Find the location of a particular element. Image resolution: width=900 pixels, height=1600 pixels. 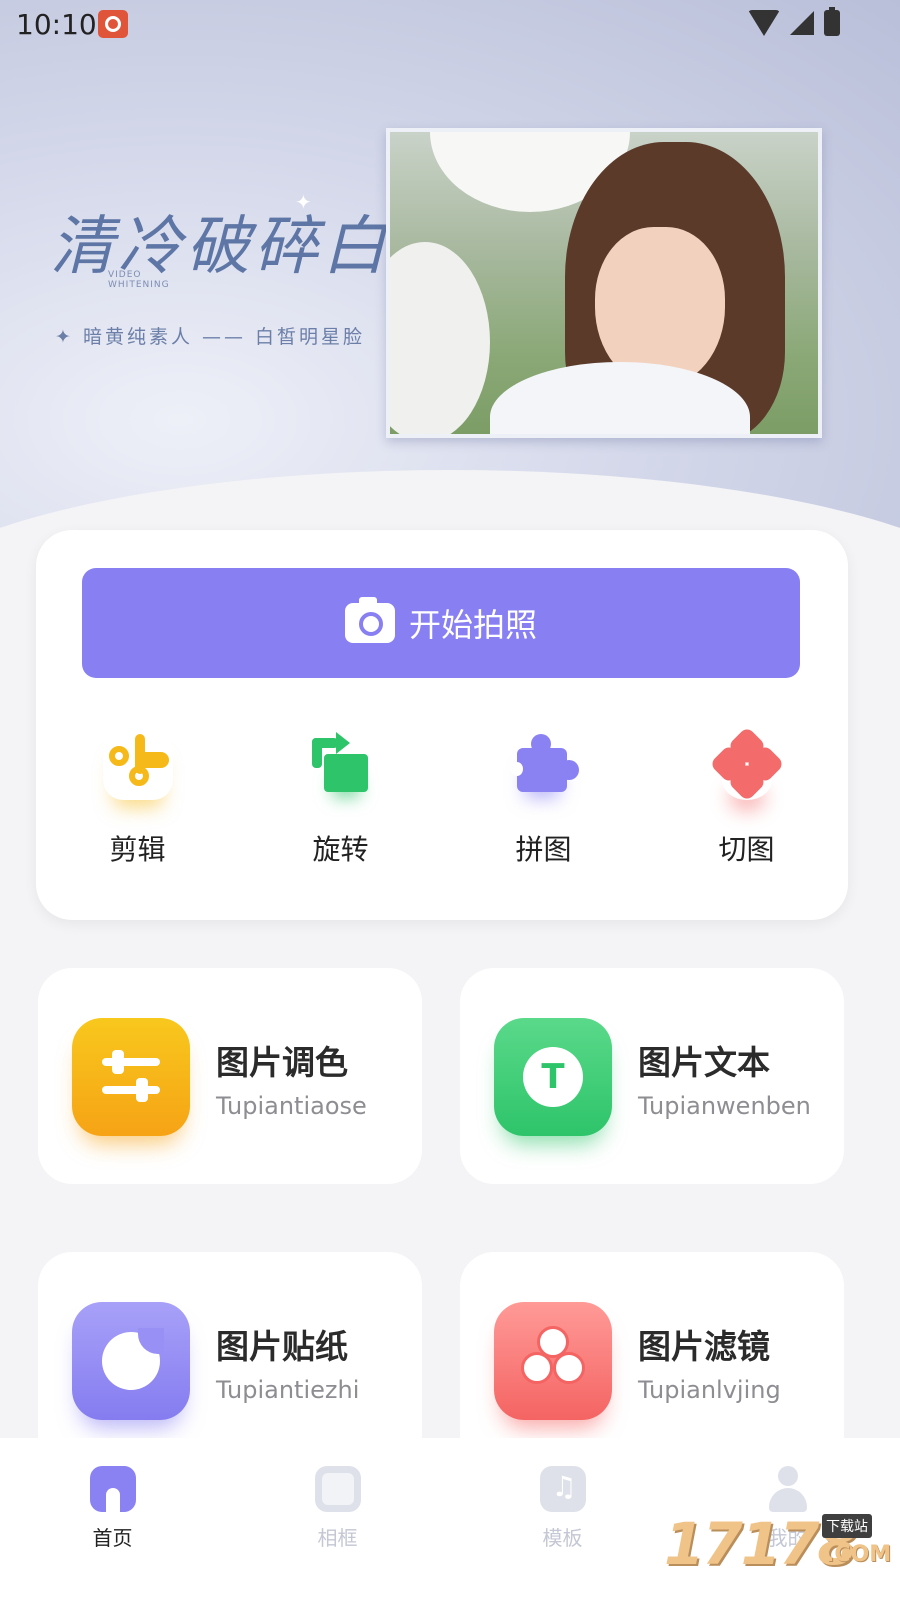

signal-icon is located at coordinates (802, 23).